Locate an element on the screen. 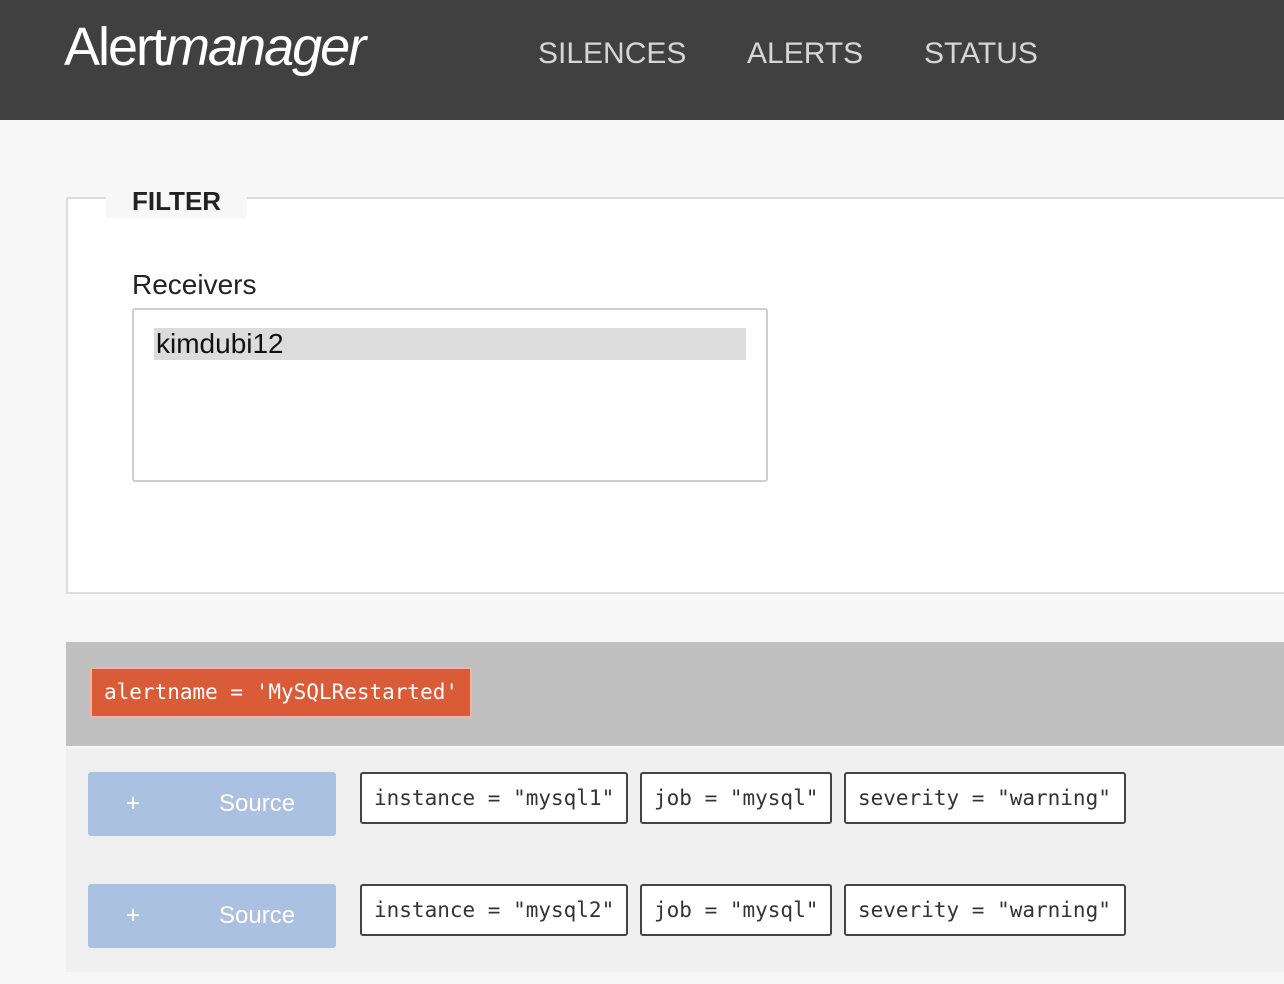 The width and height of the screenshot is (1284, 984). filter-legend: FILTER is located at coordinates (177, 201).